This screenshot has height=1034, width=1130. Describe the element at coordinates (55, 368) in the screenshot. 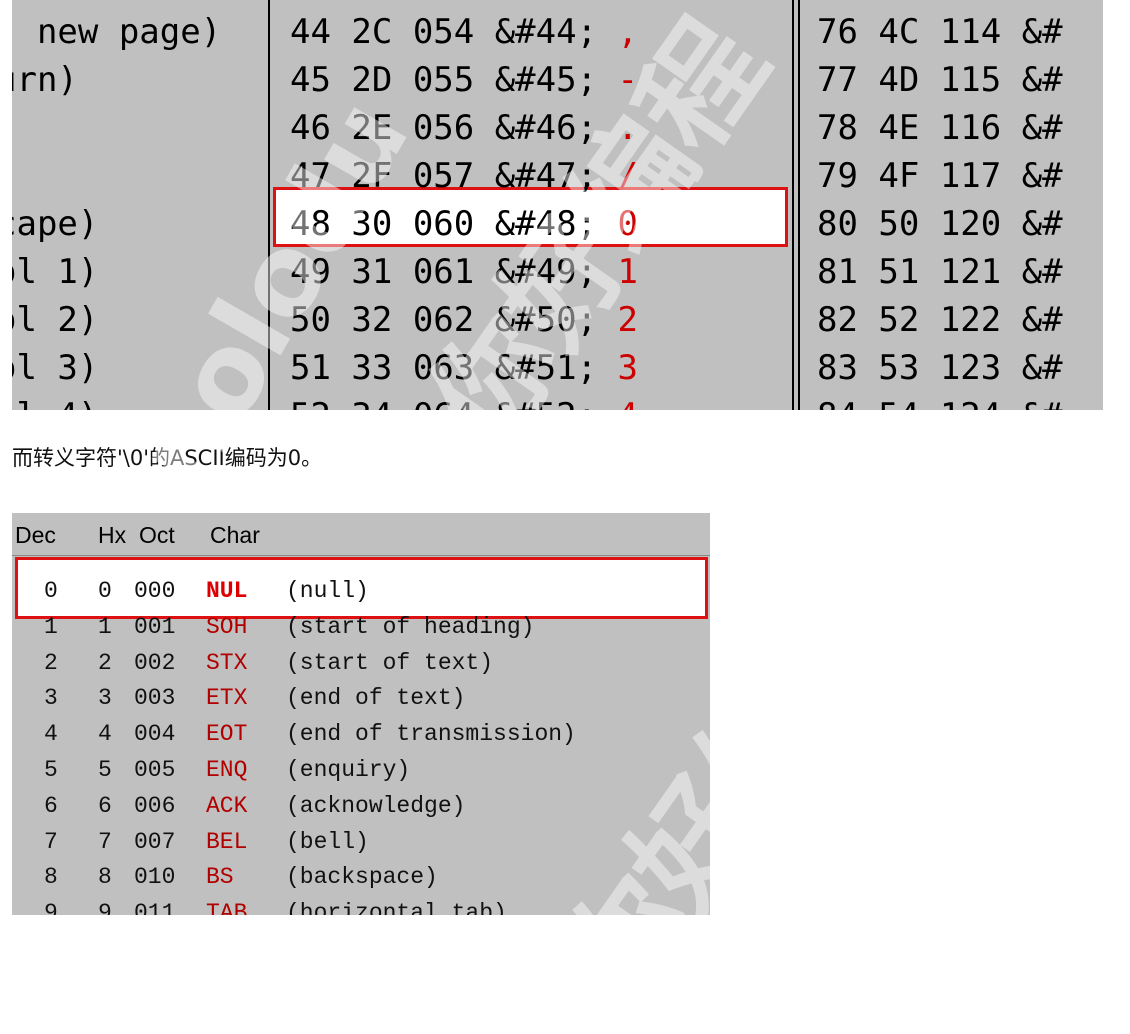

I see `left-fragment-row: ol 3)` at that location.